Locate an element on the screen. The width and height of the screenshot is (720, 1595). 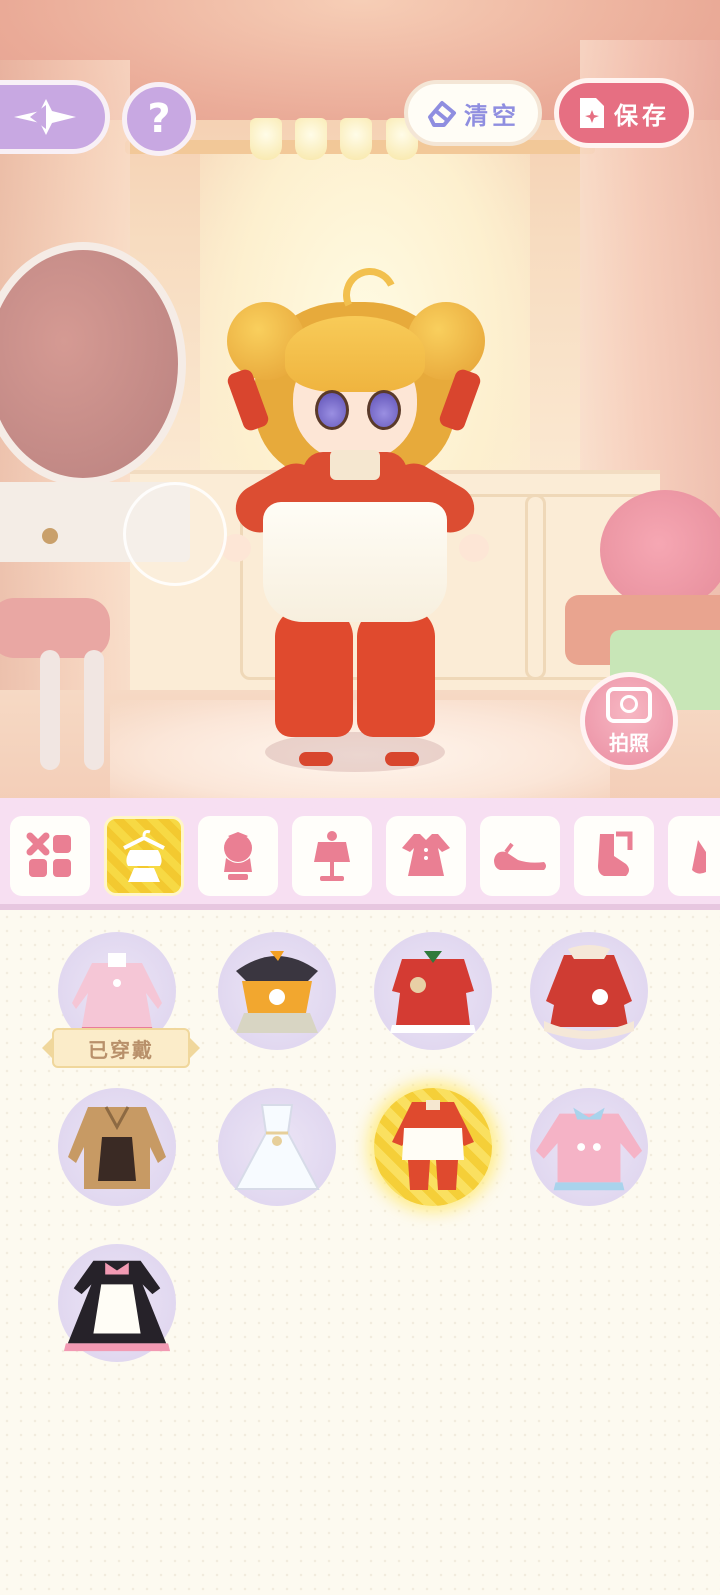
worn-badge-label: 已穿戴 is located at coordinates (121, 1049).